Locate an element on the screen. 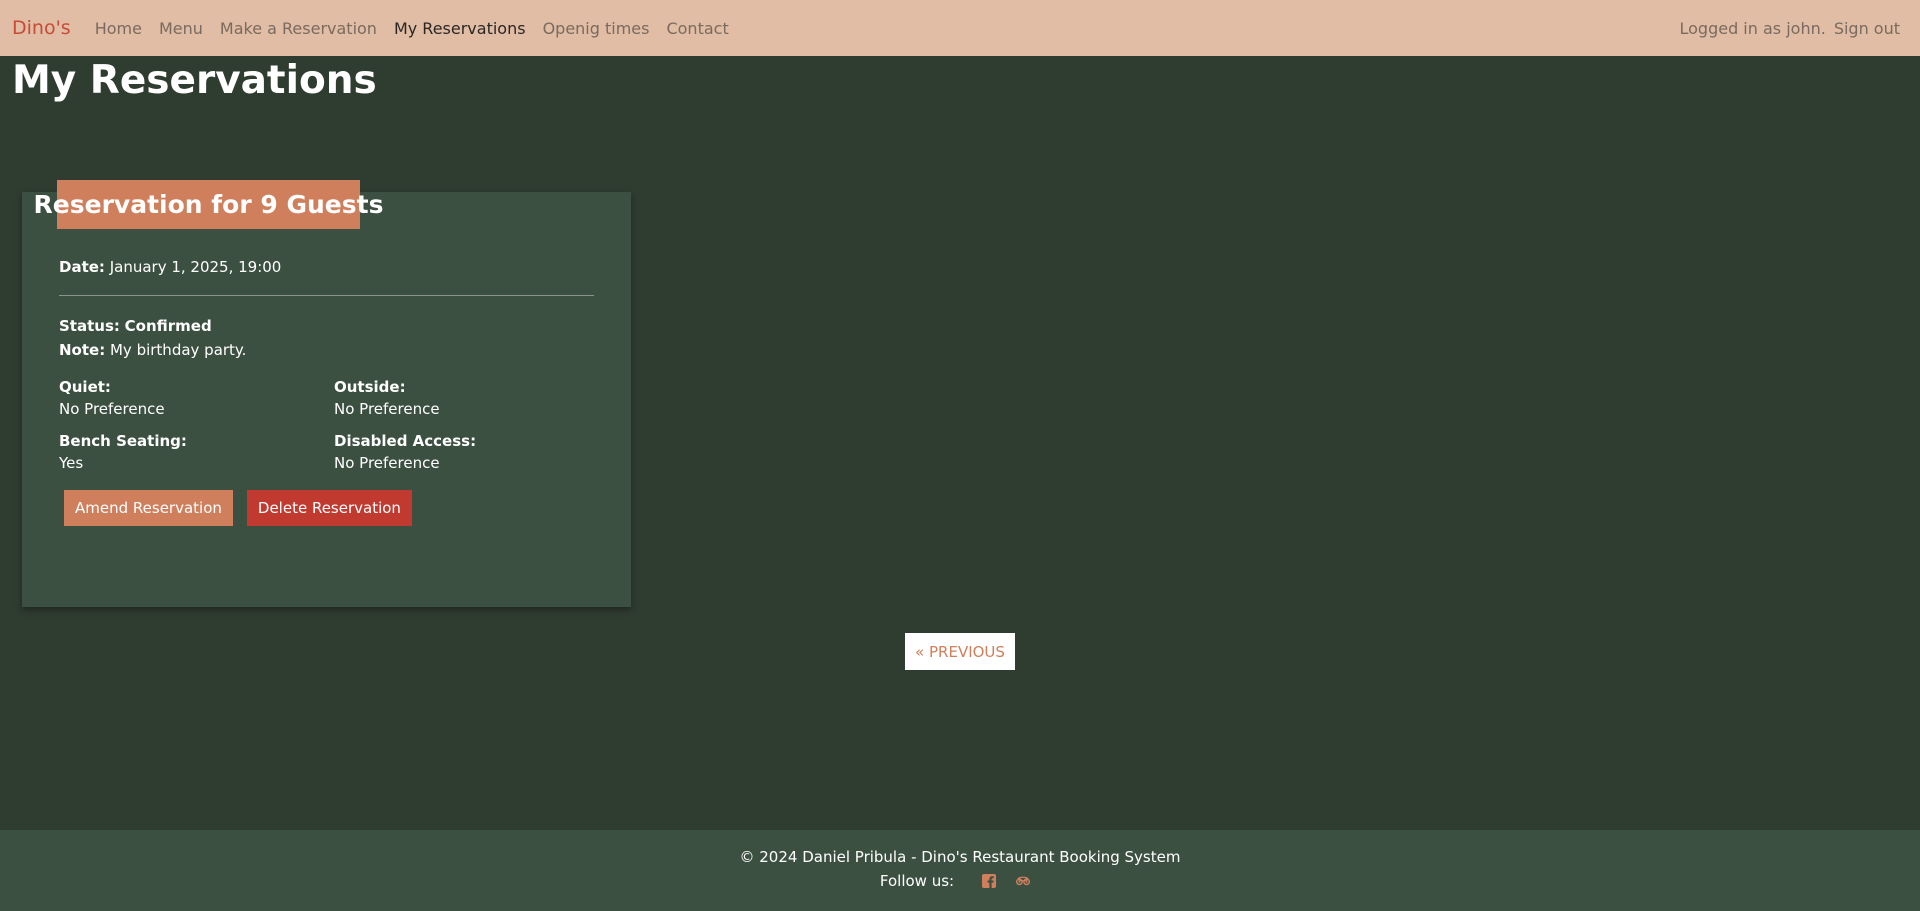 This screenshot has height=911, width=1920. follow-label: Follow us: is located at coordinates (917, 881).